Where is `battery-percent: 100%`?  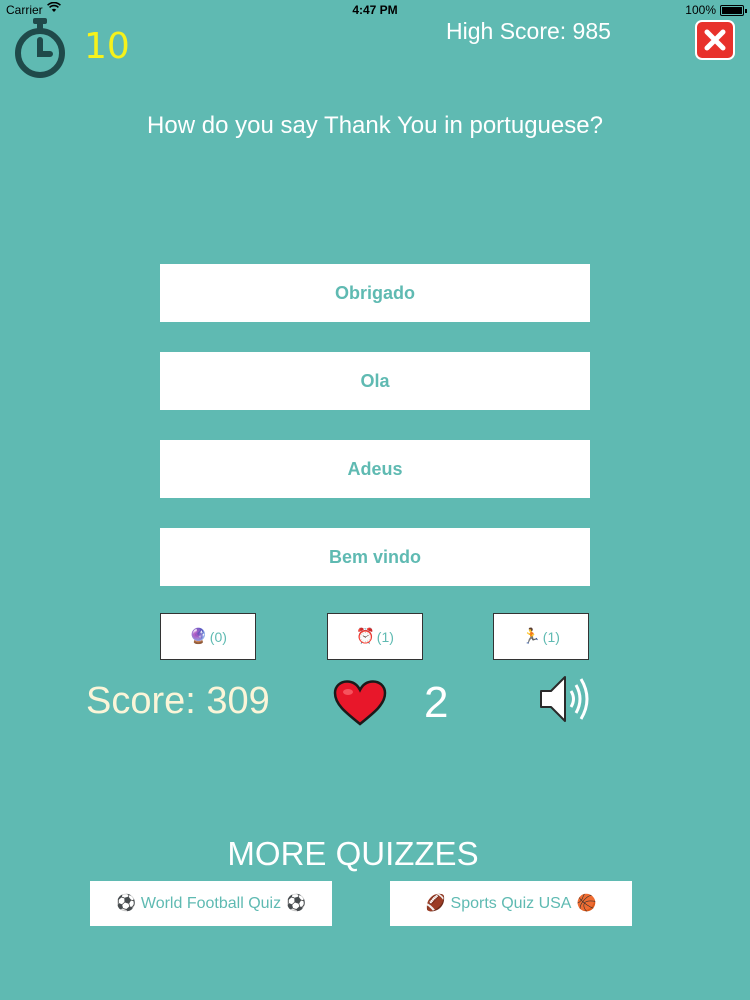
battery-percent: 100% is located at coordinates (700, 10).